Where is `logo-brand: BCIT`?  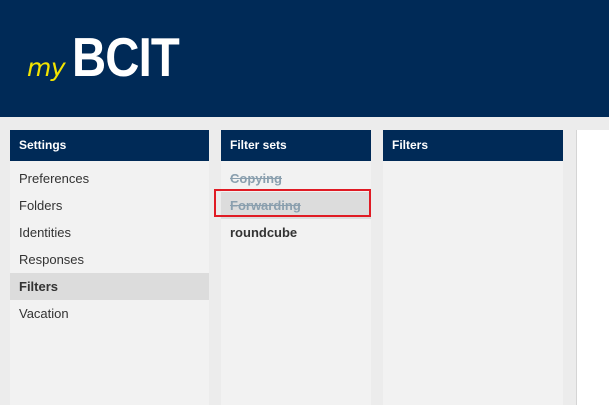 logo-brand: BCIT is located at coordinates (126, 57).